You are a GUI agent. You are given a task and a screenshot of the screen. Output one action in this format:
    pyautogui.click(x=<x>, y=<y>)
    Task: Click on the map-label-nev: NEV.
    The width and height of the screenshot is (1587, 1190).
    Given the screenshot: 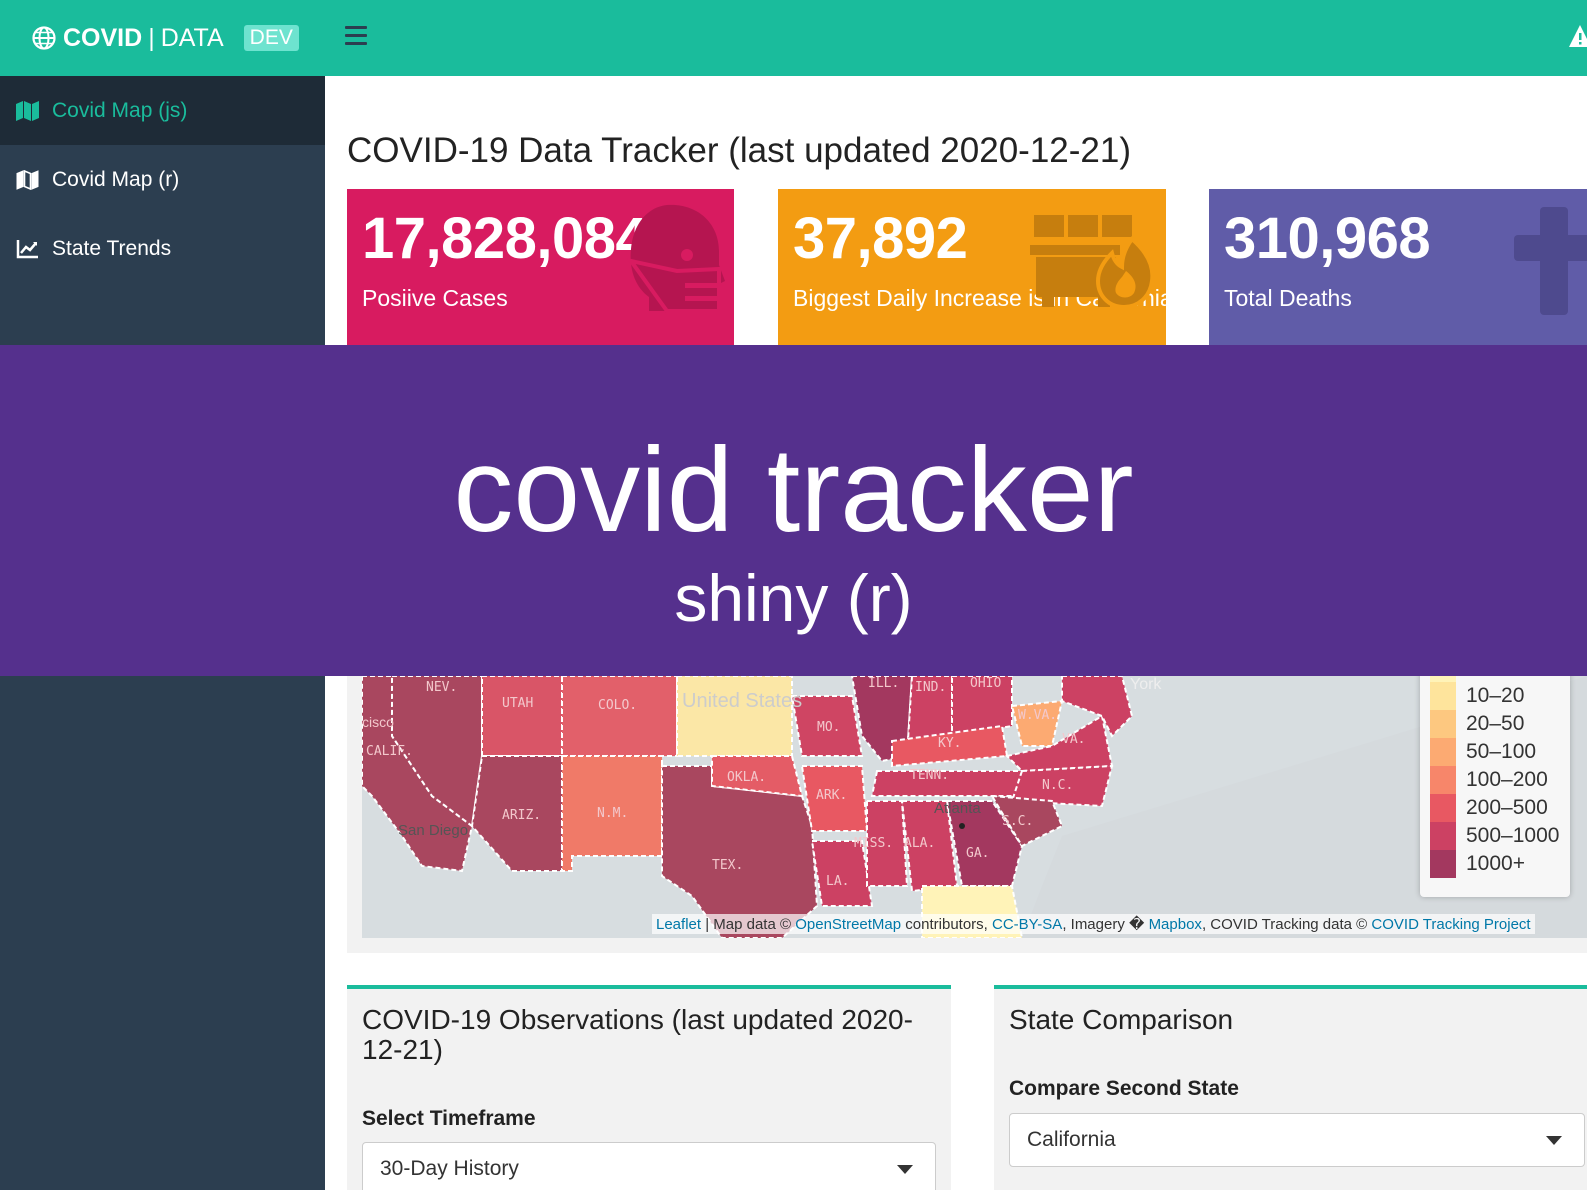 What is the action you would take?
    pyautogui.click(x=442, y=687)
    